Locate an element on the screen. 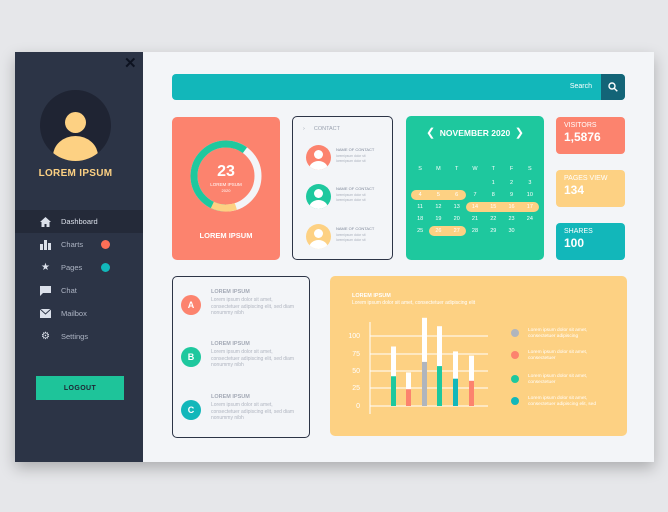 Image resolution: width=668 pixels, height=512 pixels. calendar-day: 17 is located at coordinates (529, 207).